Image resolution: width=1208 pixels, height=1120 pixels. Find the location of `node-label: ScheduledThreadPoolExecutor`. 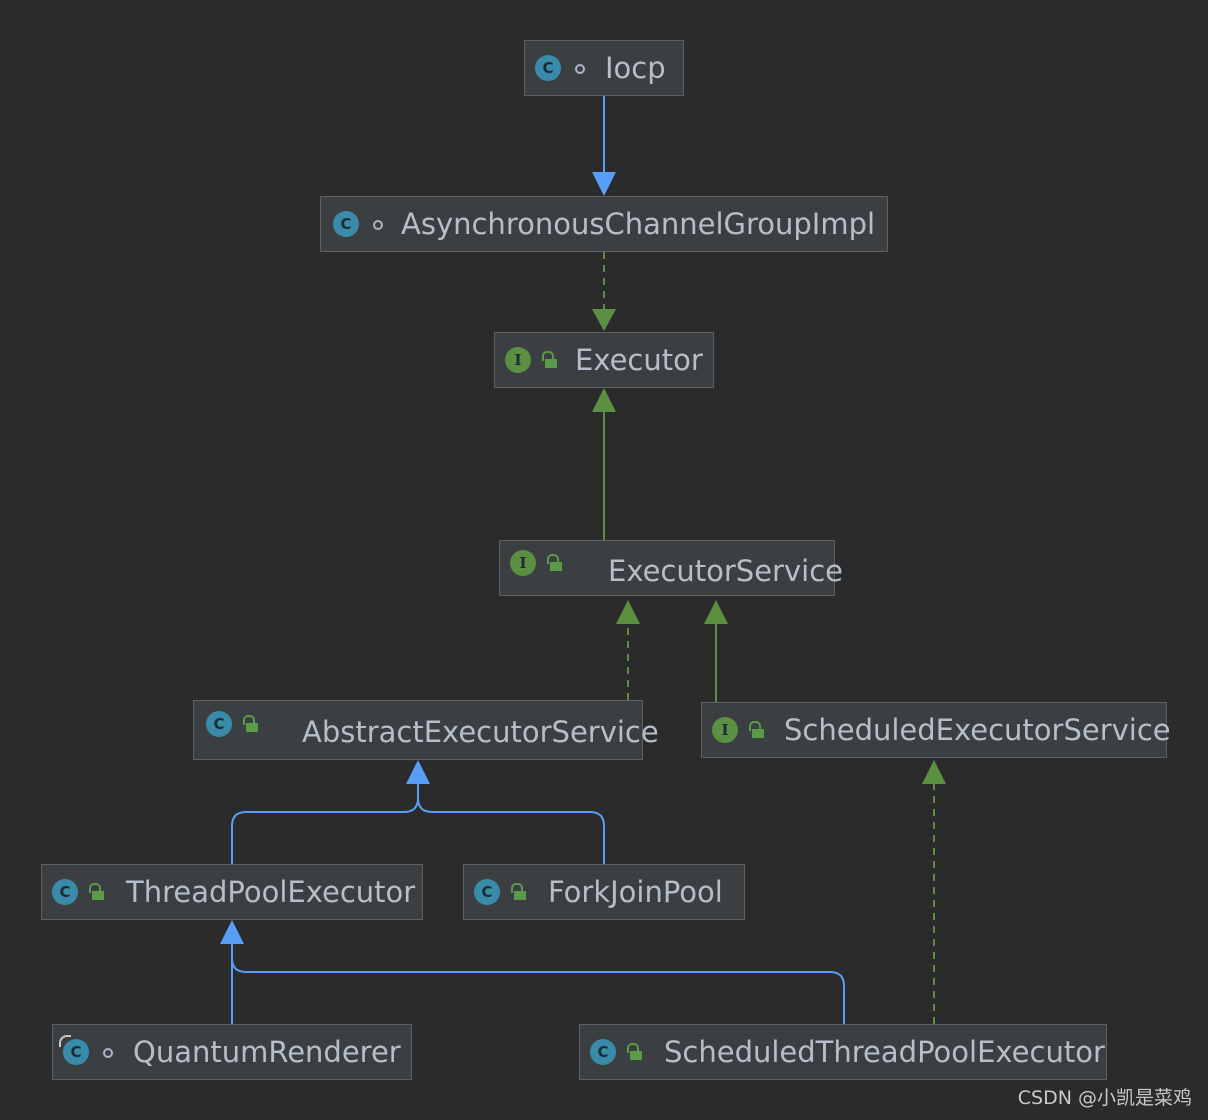

node-label: ScheduledThreadPoolExecutor is located at coordinates (884, 1052).